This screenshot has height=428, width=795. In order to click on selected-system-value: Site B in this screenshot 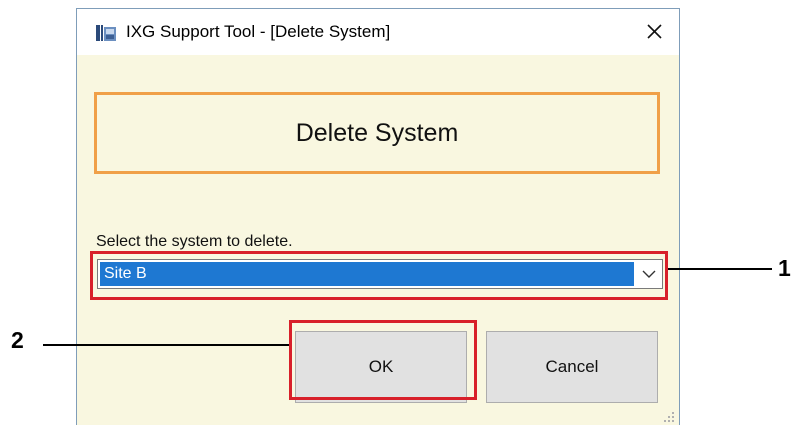, I will do `click(367, 274)`.